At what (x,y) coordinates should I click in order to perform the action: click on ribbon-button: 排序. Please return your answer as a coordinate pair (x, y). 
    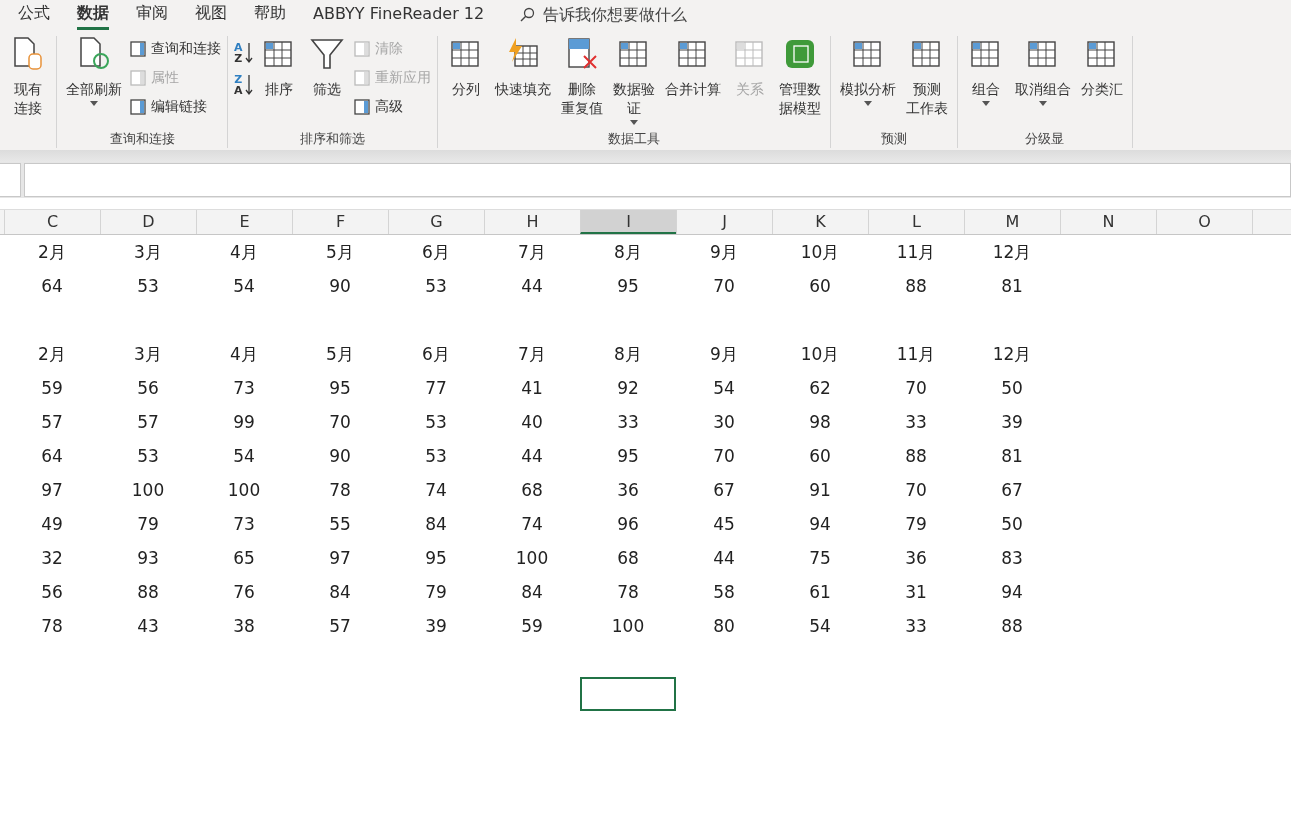
    Looking at the image, I should click on (278, 67).